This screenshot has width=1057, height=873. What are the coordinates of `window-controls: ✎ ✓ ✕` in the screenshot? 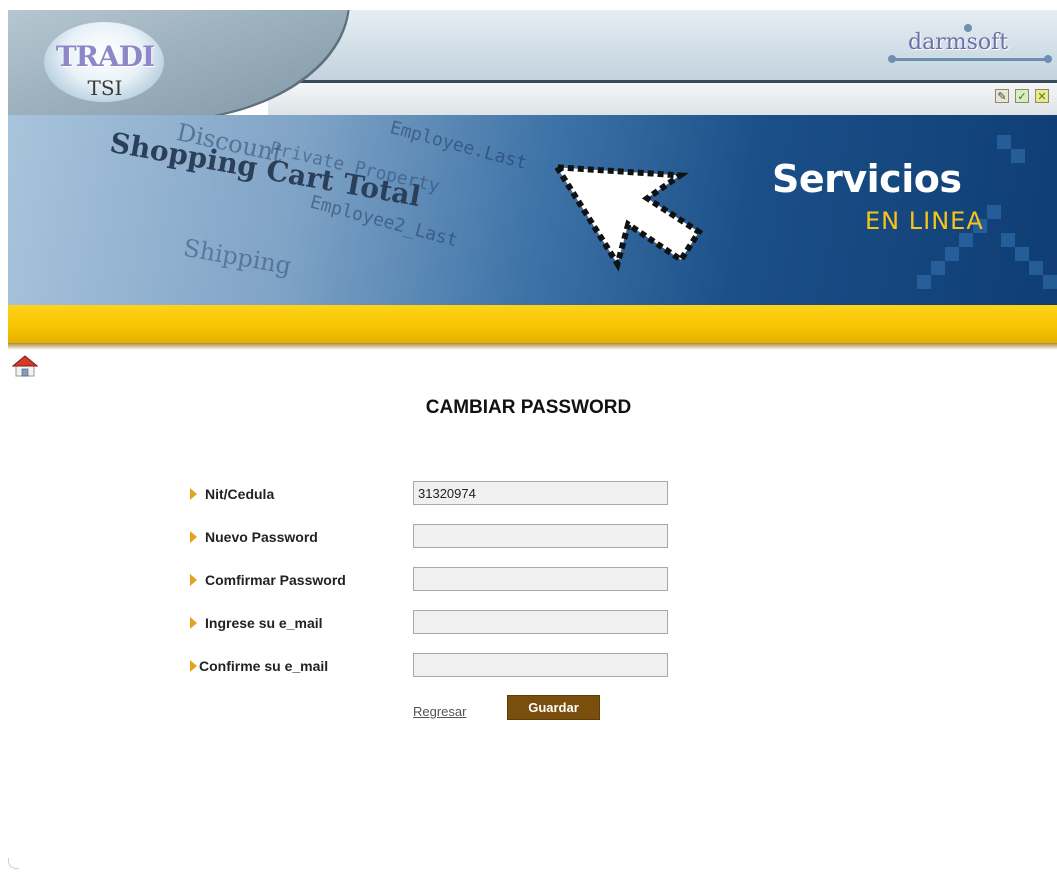 It's located at (1022, 96).